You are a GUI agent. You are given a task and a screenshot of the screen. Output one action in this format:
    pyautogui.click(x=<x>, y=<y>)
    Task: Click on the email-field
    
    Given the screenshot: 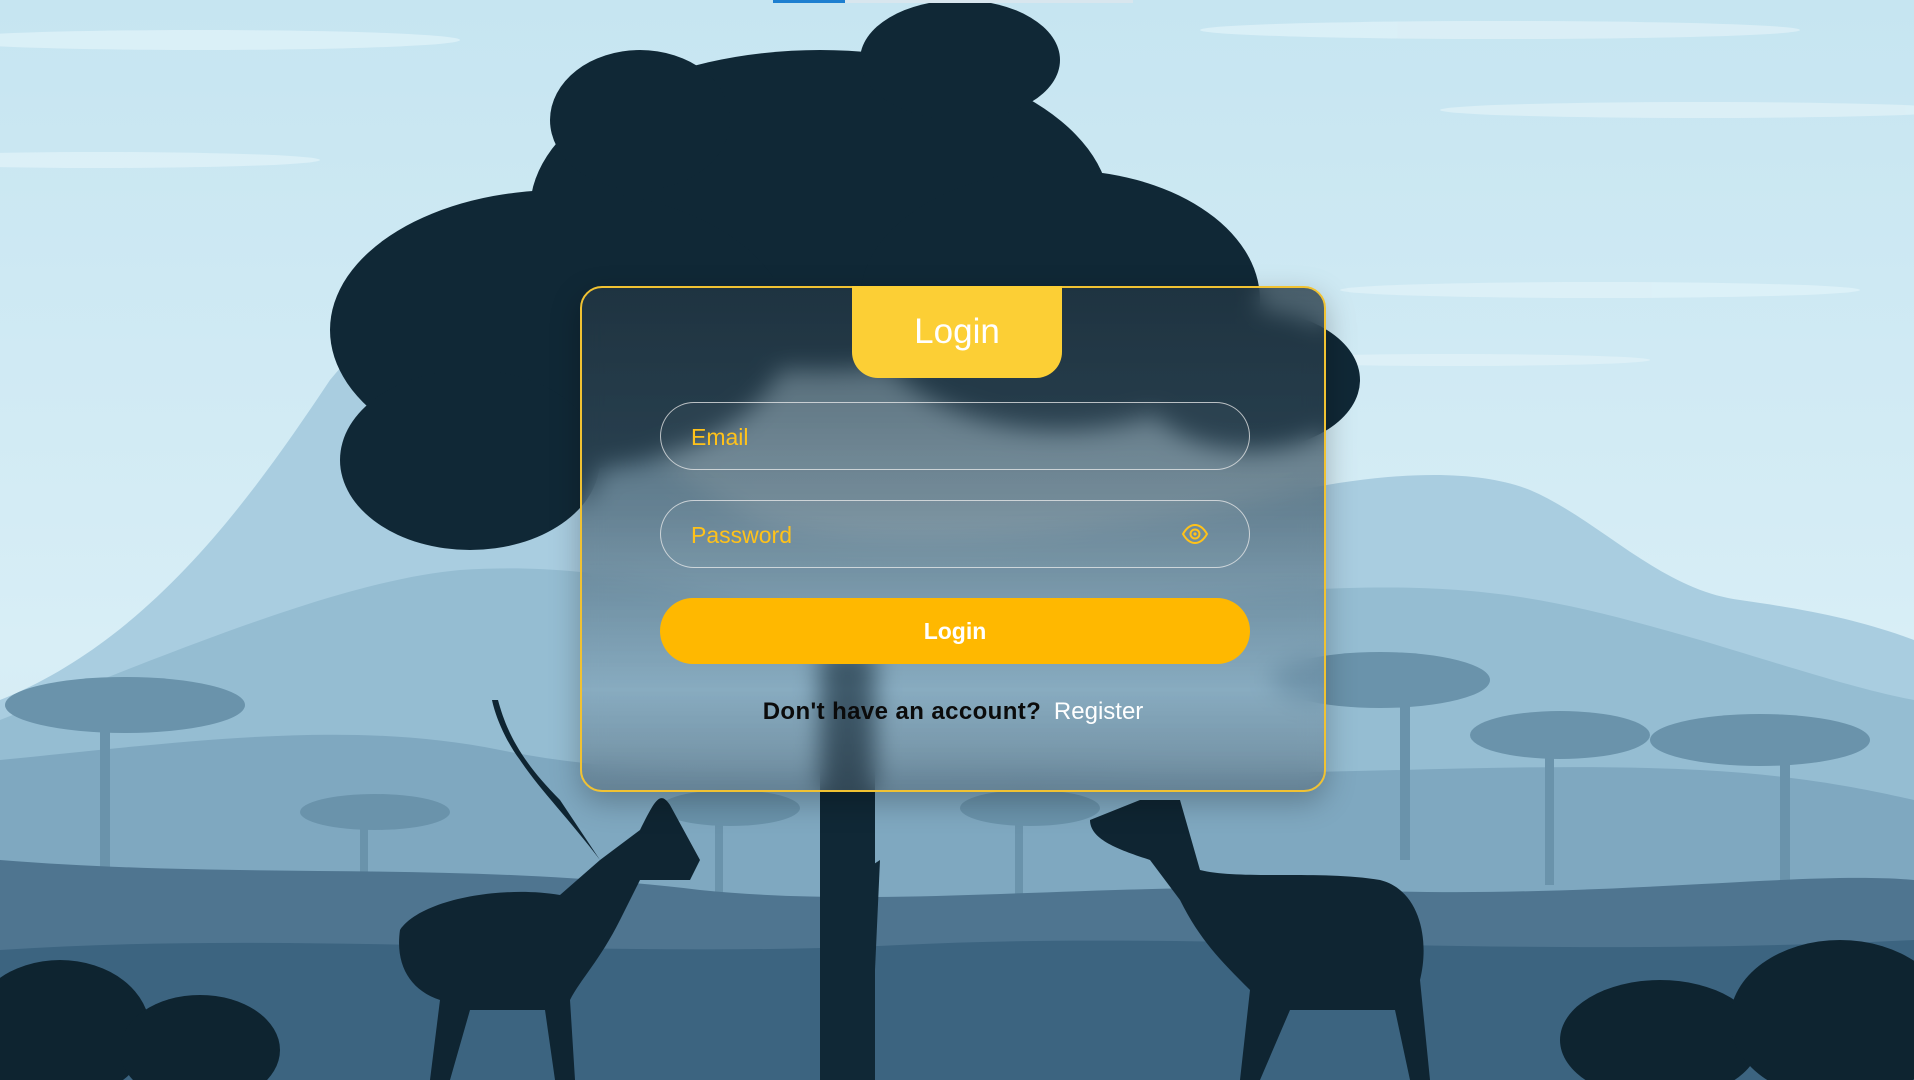 What is the action you would take?
    pyautogui.click(x=955, y=436)
    